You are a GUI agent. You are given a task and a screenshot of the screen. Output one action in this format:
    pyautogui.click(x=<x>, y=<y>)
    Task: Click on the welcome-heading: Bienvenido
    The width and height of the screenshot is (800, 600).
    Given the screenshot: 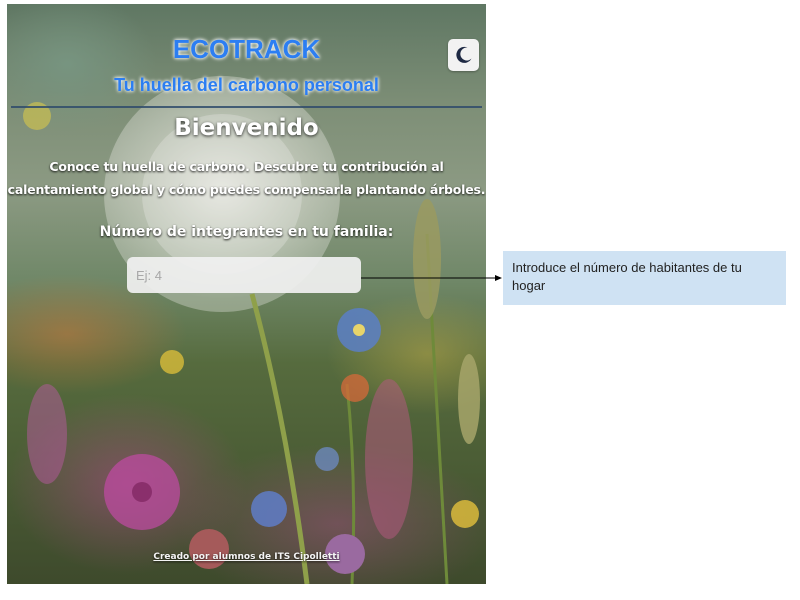 What is the action you would take?
    pyautogui.click(x=246, y=128)
    